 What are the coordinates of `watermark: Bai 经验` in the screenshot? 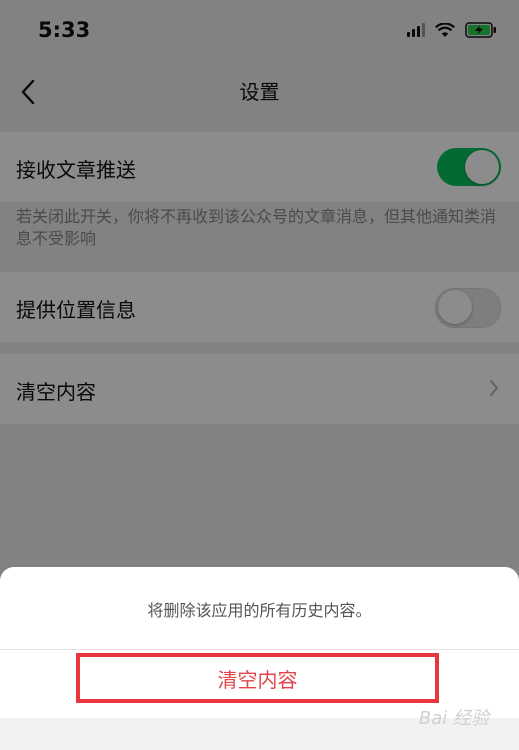 It's located at (453, 718).